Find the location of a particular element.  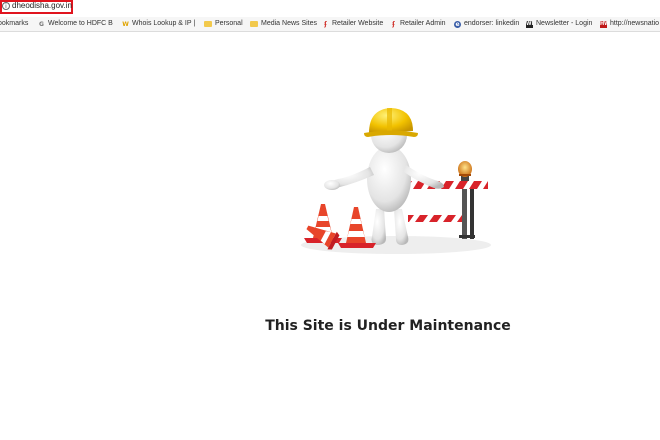

maintenance-message: This Site is Under Maintenance is located at coordinates (388, 326).